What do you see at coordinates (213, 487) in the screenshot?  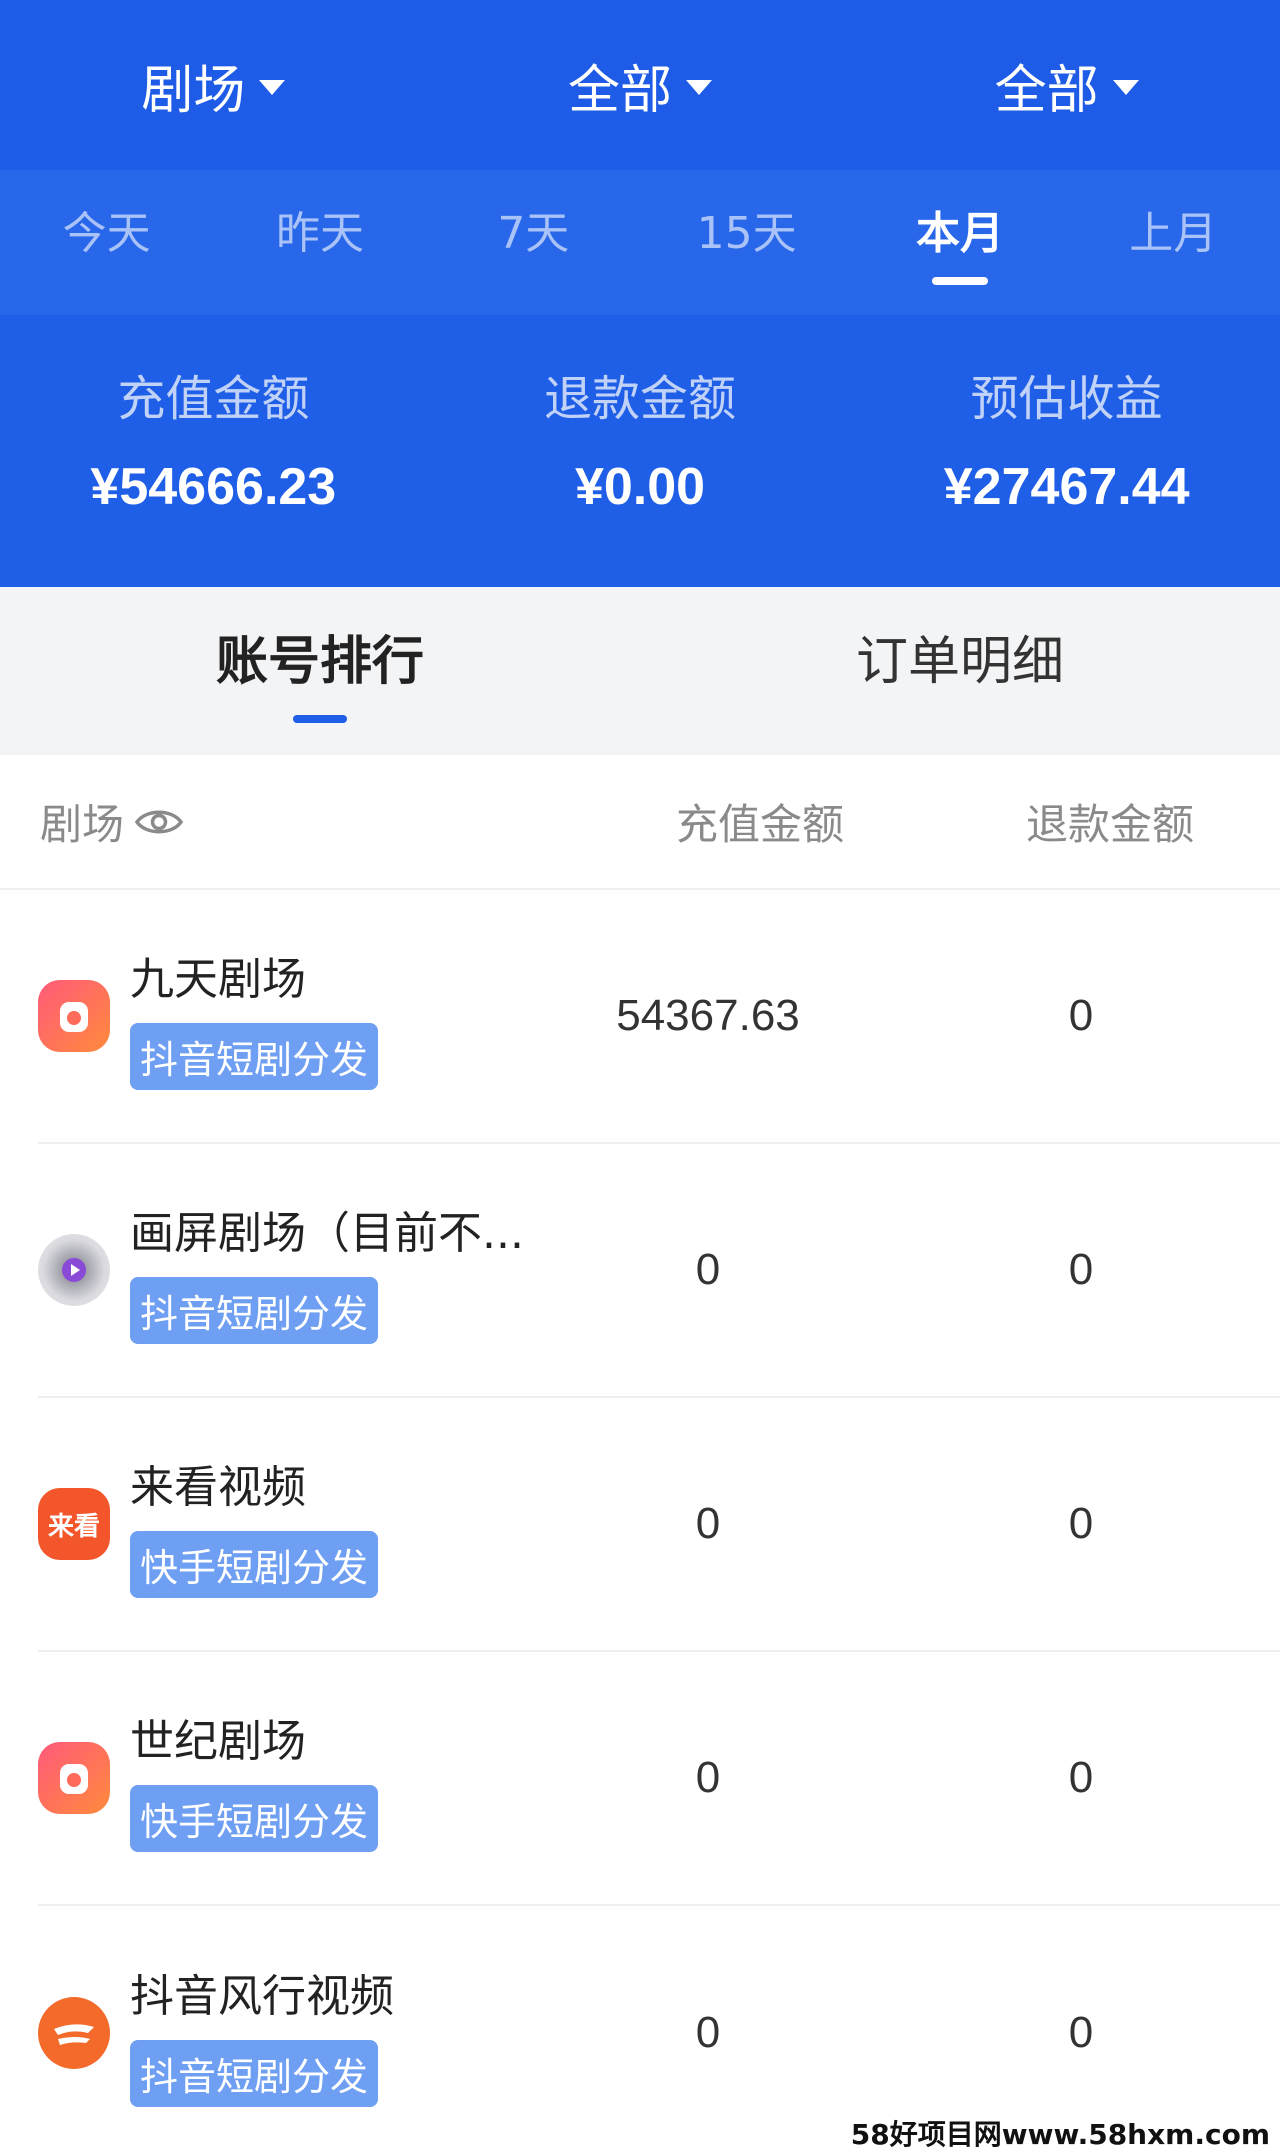 I see `stat-value: ¥54666.23` at bounding box center [213, 487].